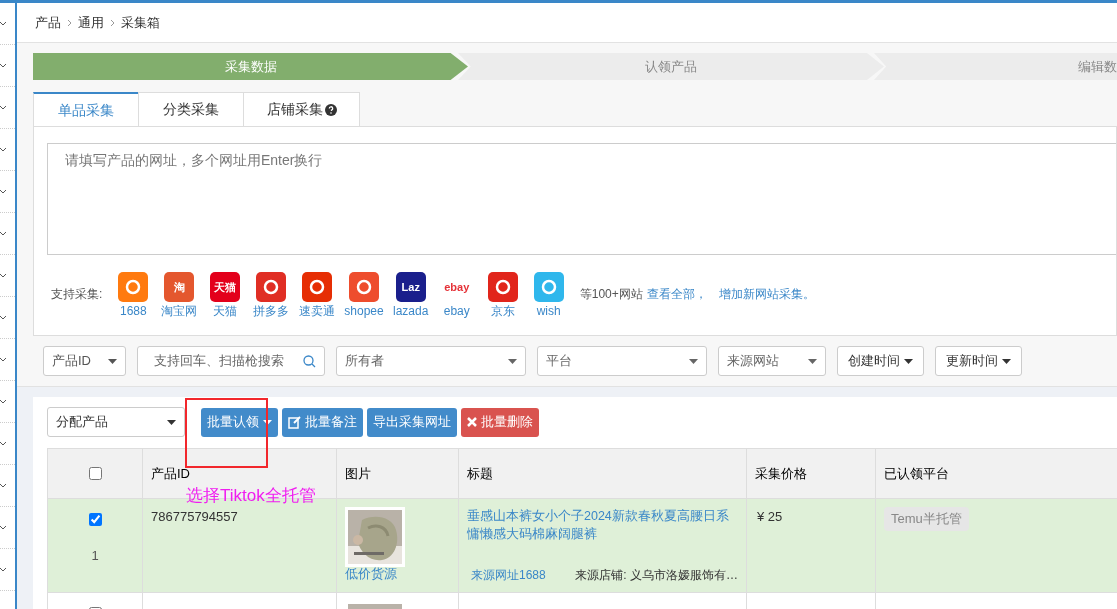  What do you see at coordinates (95, 519) in the screenshot?
I see `row-checkbox` at bounding box center [95, 519].